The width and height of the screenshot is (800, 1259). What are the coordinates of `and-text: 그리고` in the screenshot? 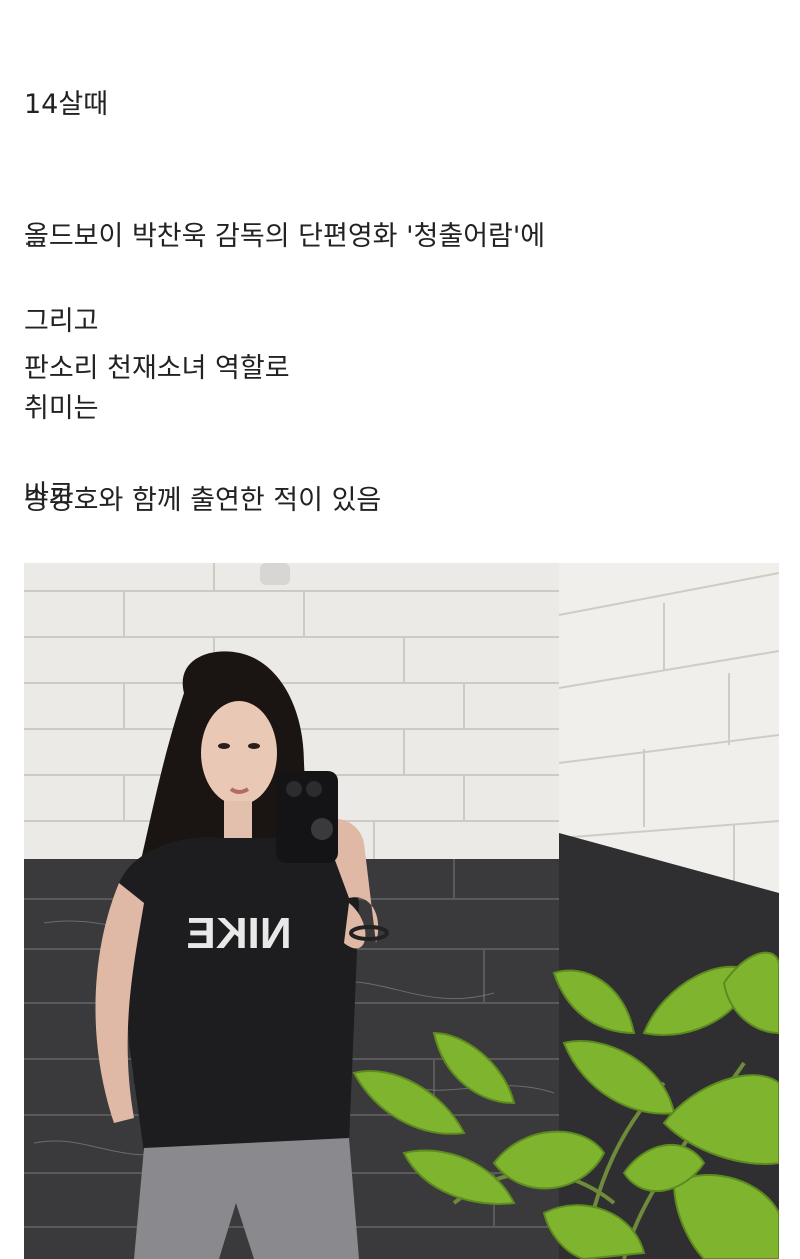 It's located at (61, 321).